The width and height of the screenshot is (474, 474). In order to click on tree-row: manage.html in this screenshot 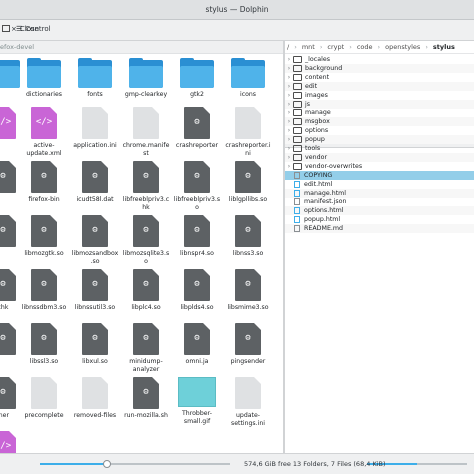, I will do `click(379, 193)`.